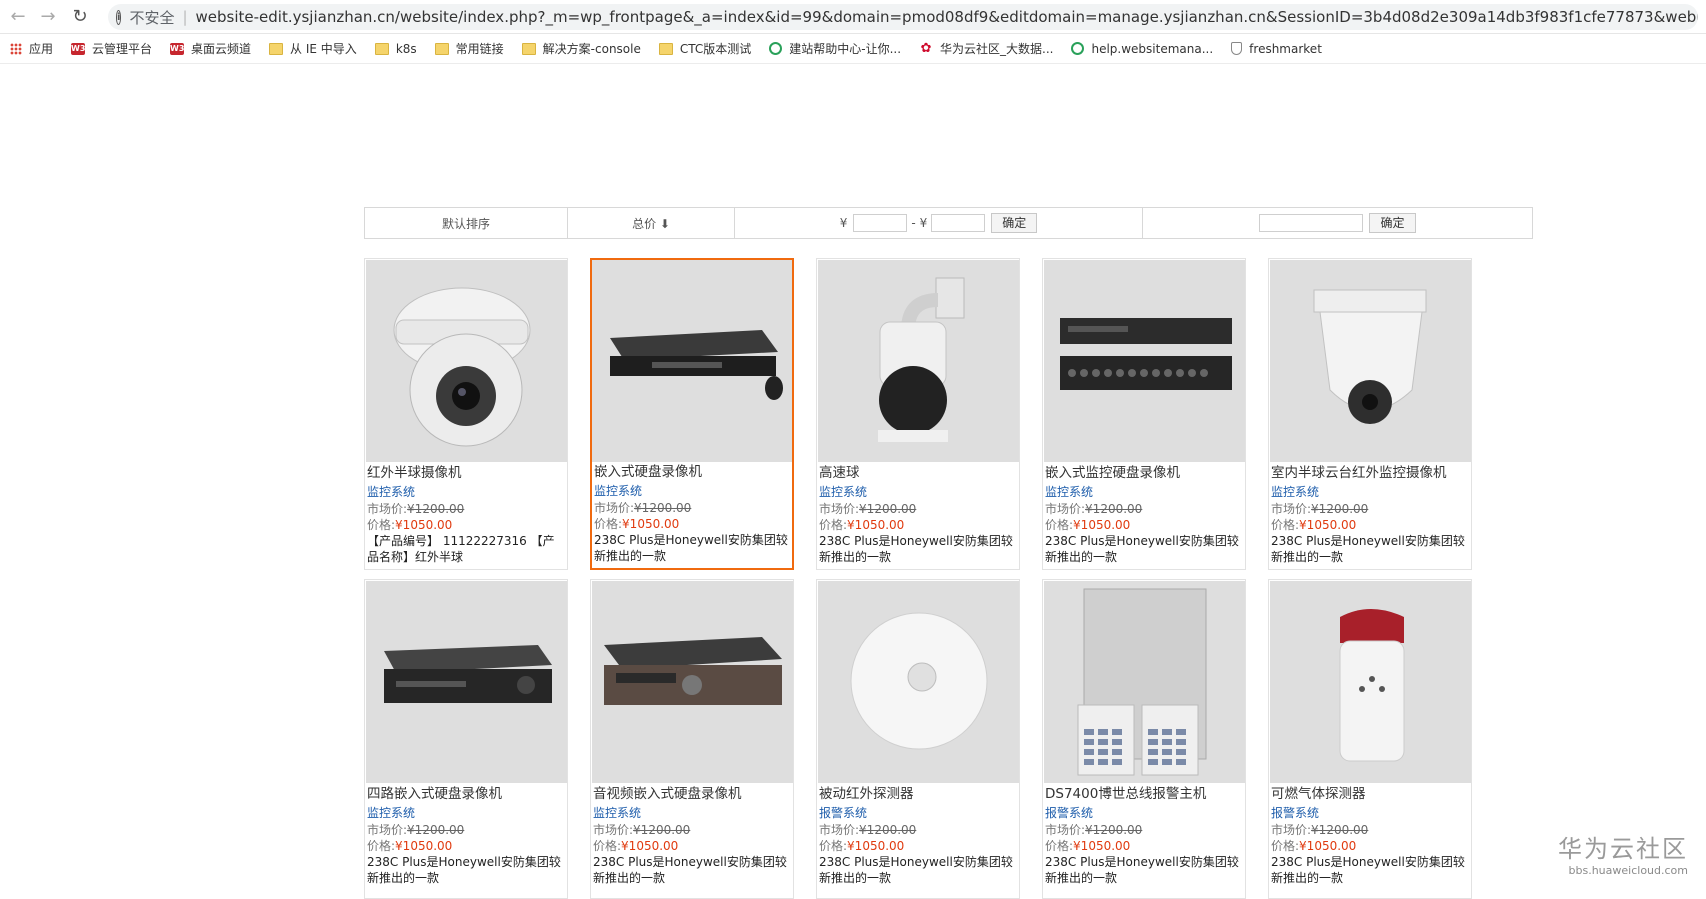  I want to click on sort-price-button: 总价 ⬇, so click(651, 223).